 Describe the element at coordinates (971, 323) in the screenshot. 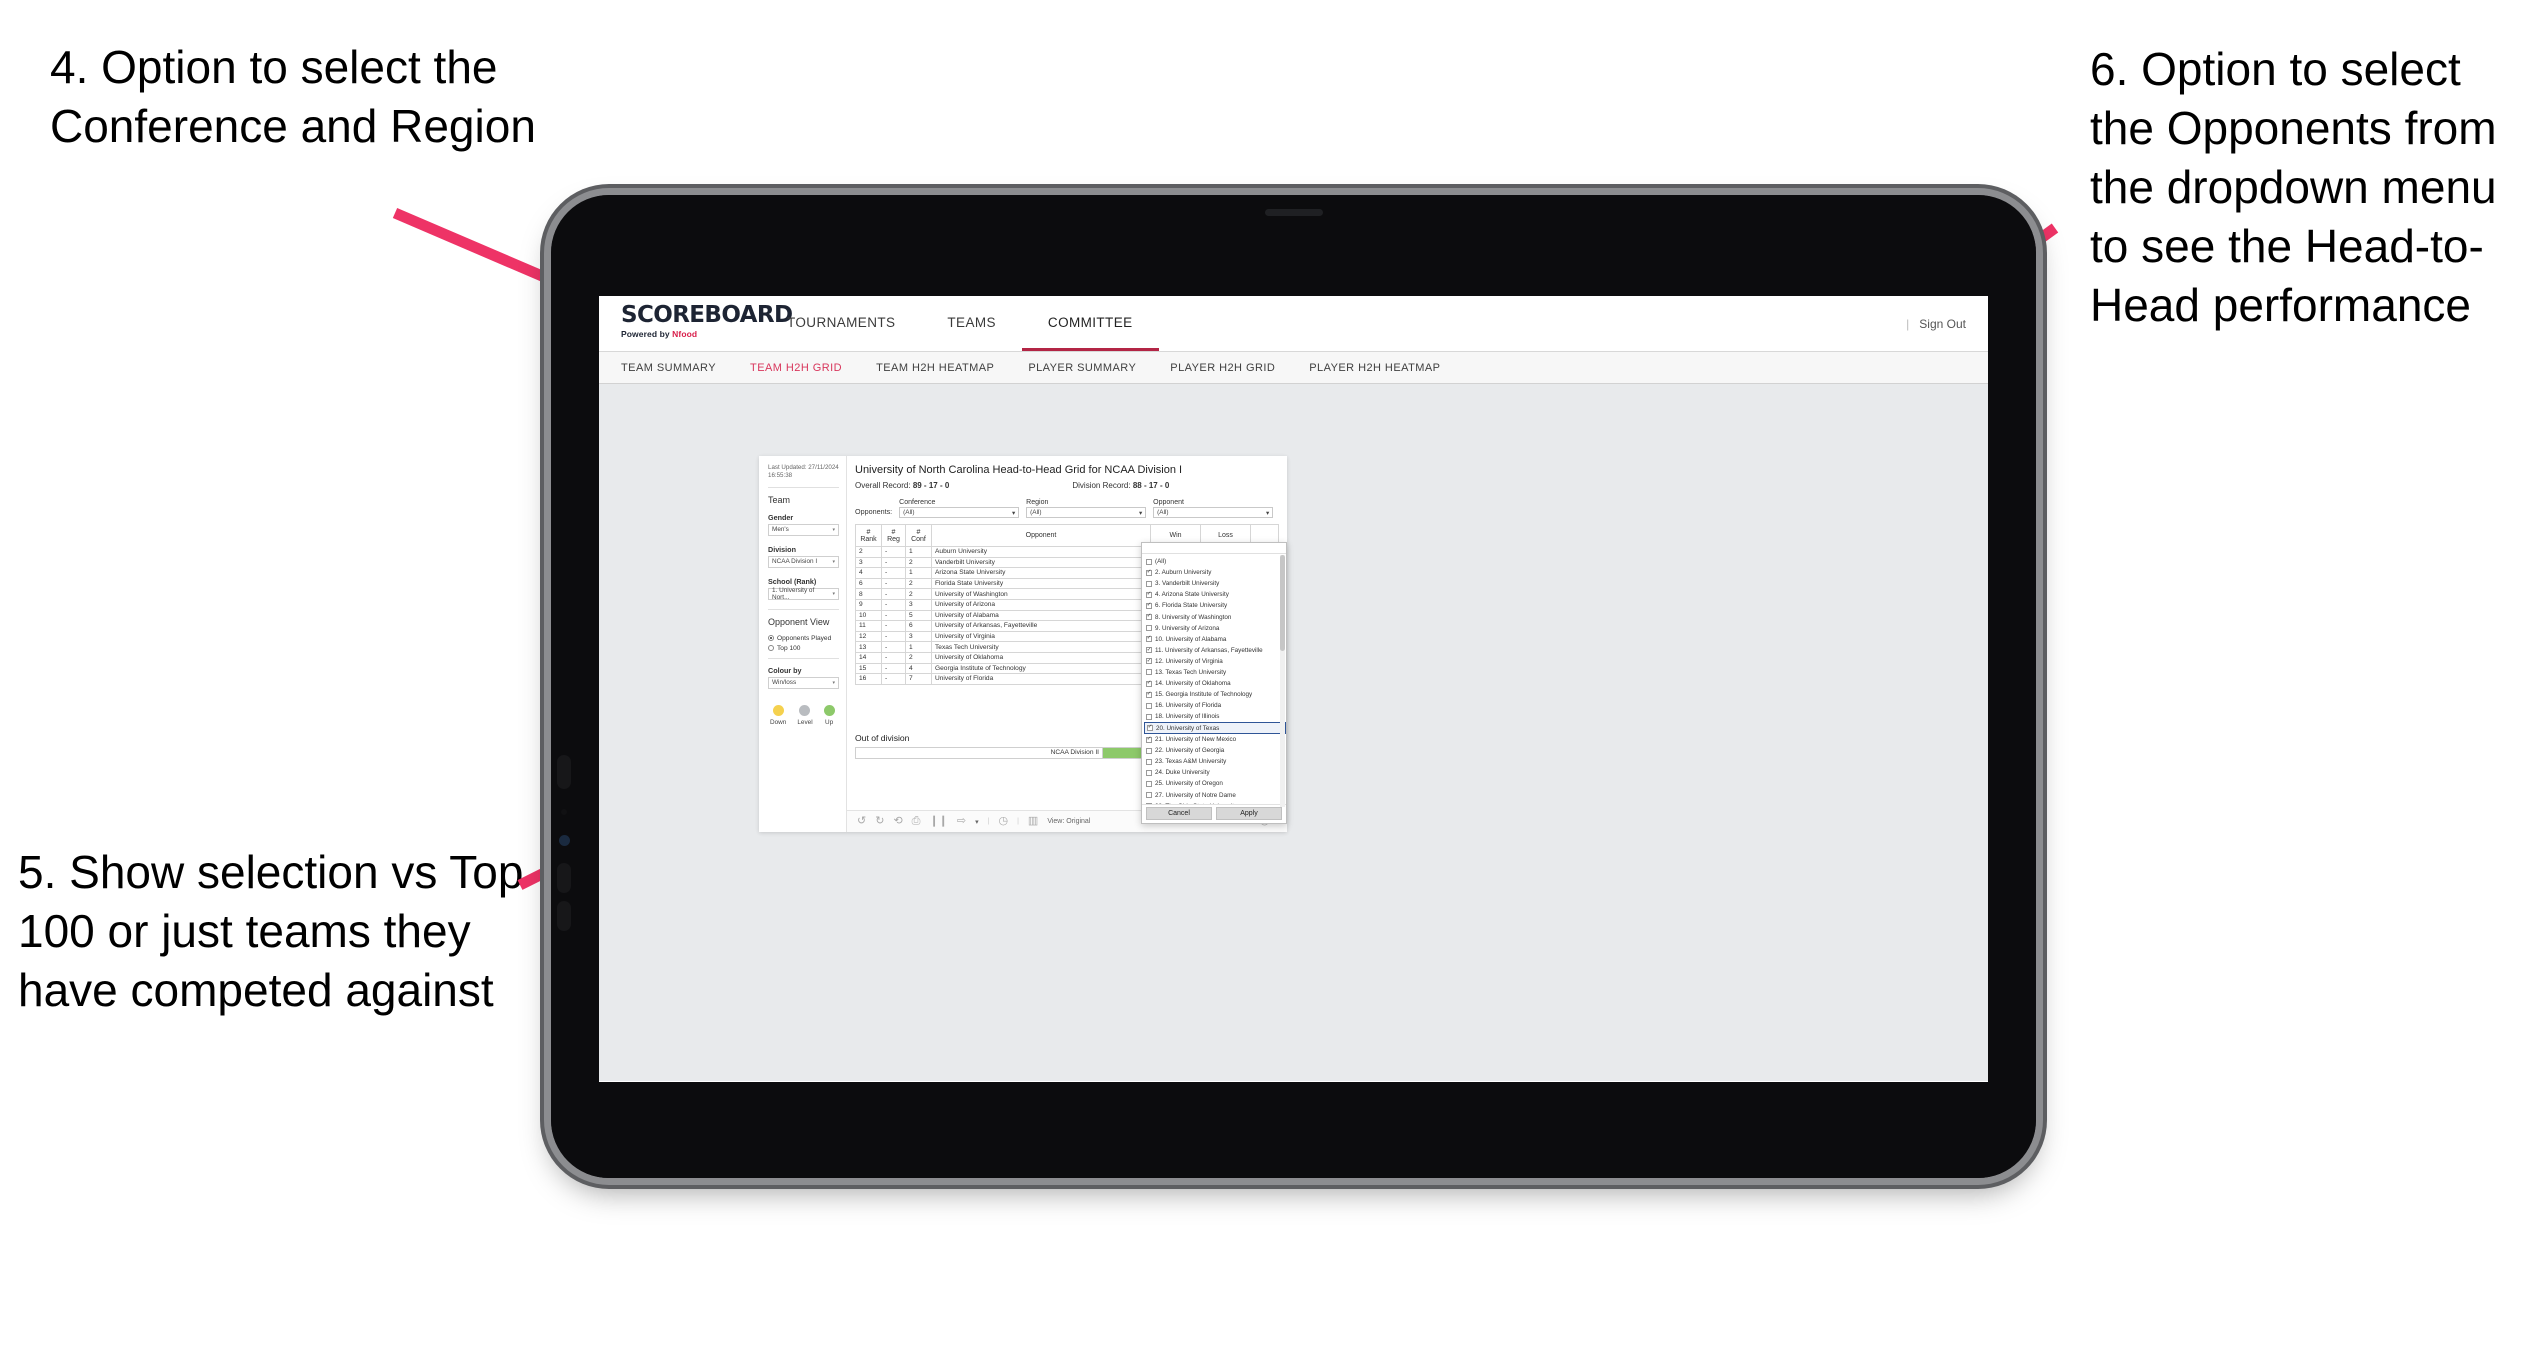

I see `nav-item-teams: TEAMS` at that location.